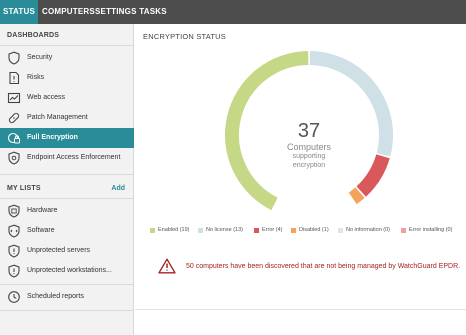  What do you see at coordinates (19, 12) in the screenshot?
I see `tab-status: STATUS` at bounding box center [19, 12].